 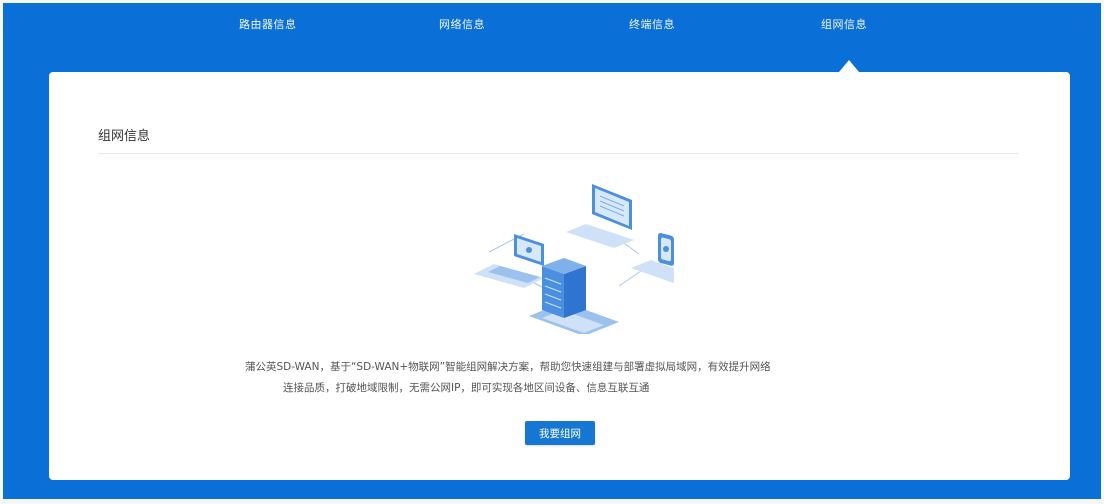 I want to click on network-illustration, so click(x=574, y=259).